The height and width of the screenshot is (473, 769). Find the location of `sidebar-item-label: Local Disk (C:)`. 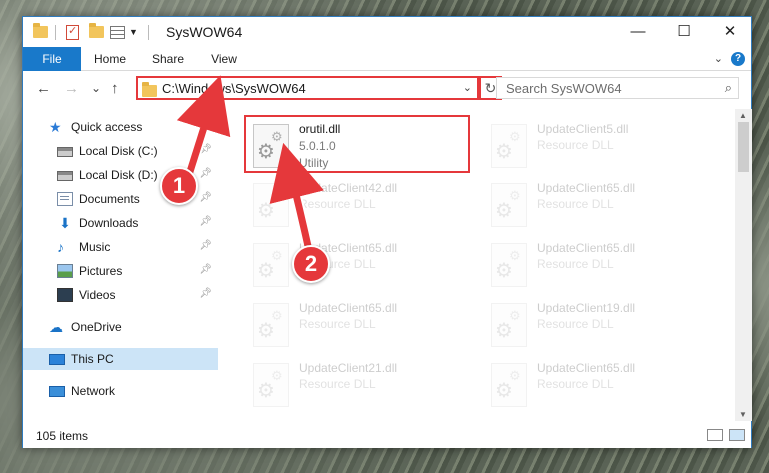

sidebar-item-label: Local Disk (C:) is located at coordinates (118, 151).